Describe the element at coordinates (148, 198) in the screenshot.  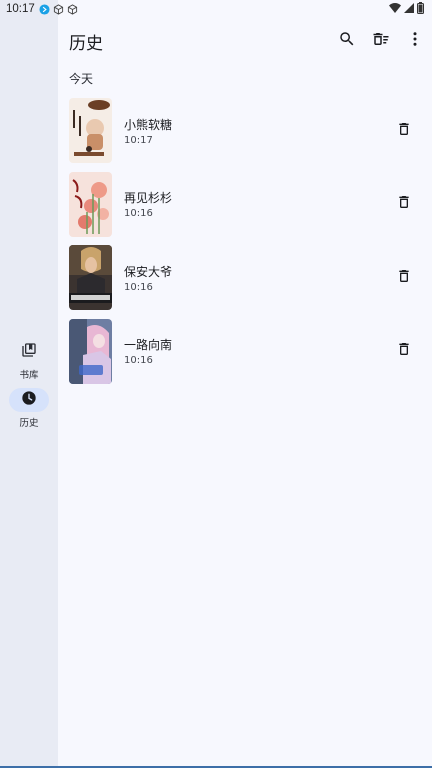
I see `book-title: 再见杉杉` at that location.